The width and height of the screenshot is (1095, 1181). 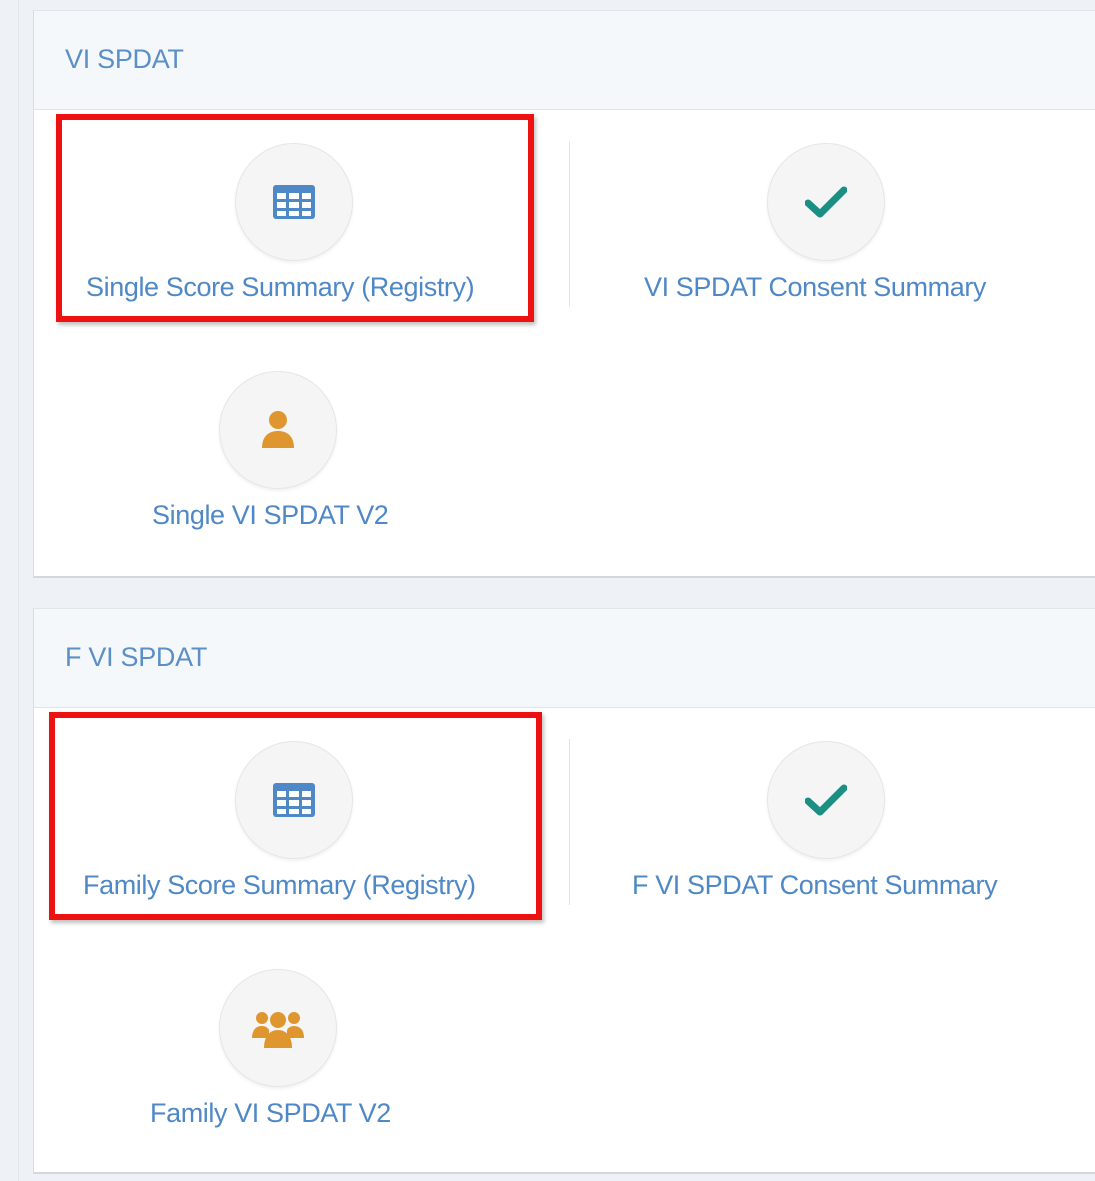 I want to click on tile-label: Family Score Summary (Registry), so click(x=279, y=885).